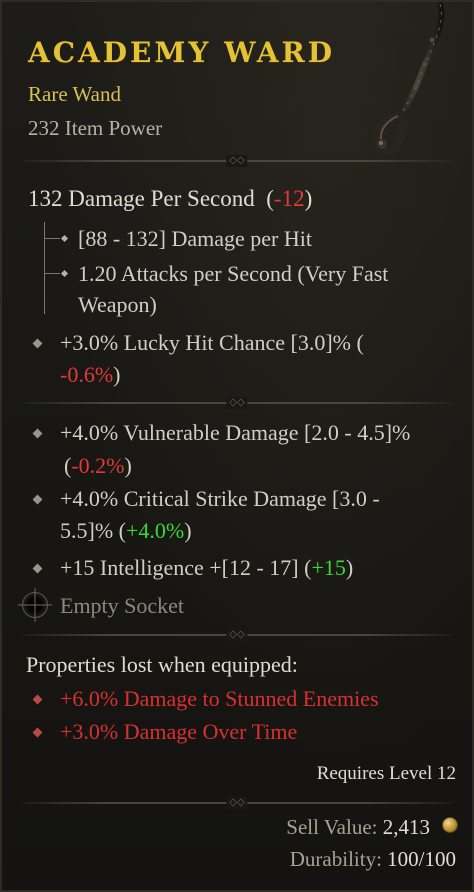 The height and width of the screenshot is (892, 474). Describe the element at coordinates (182, 52) in the screenshot. I see `item-name: ACADEMY WARD` at that location.